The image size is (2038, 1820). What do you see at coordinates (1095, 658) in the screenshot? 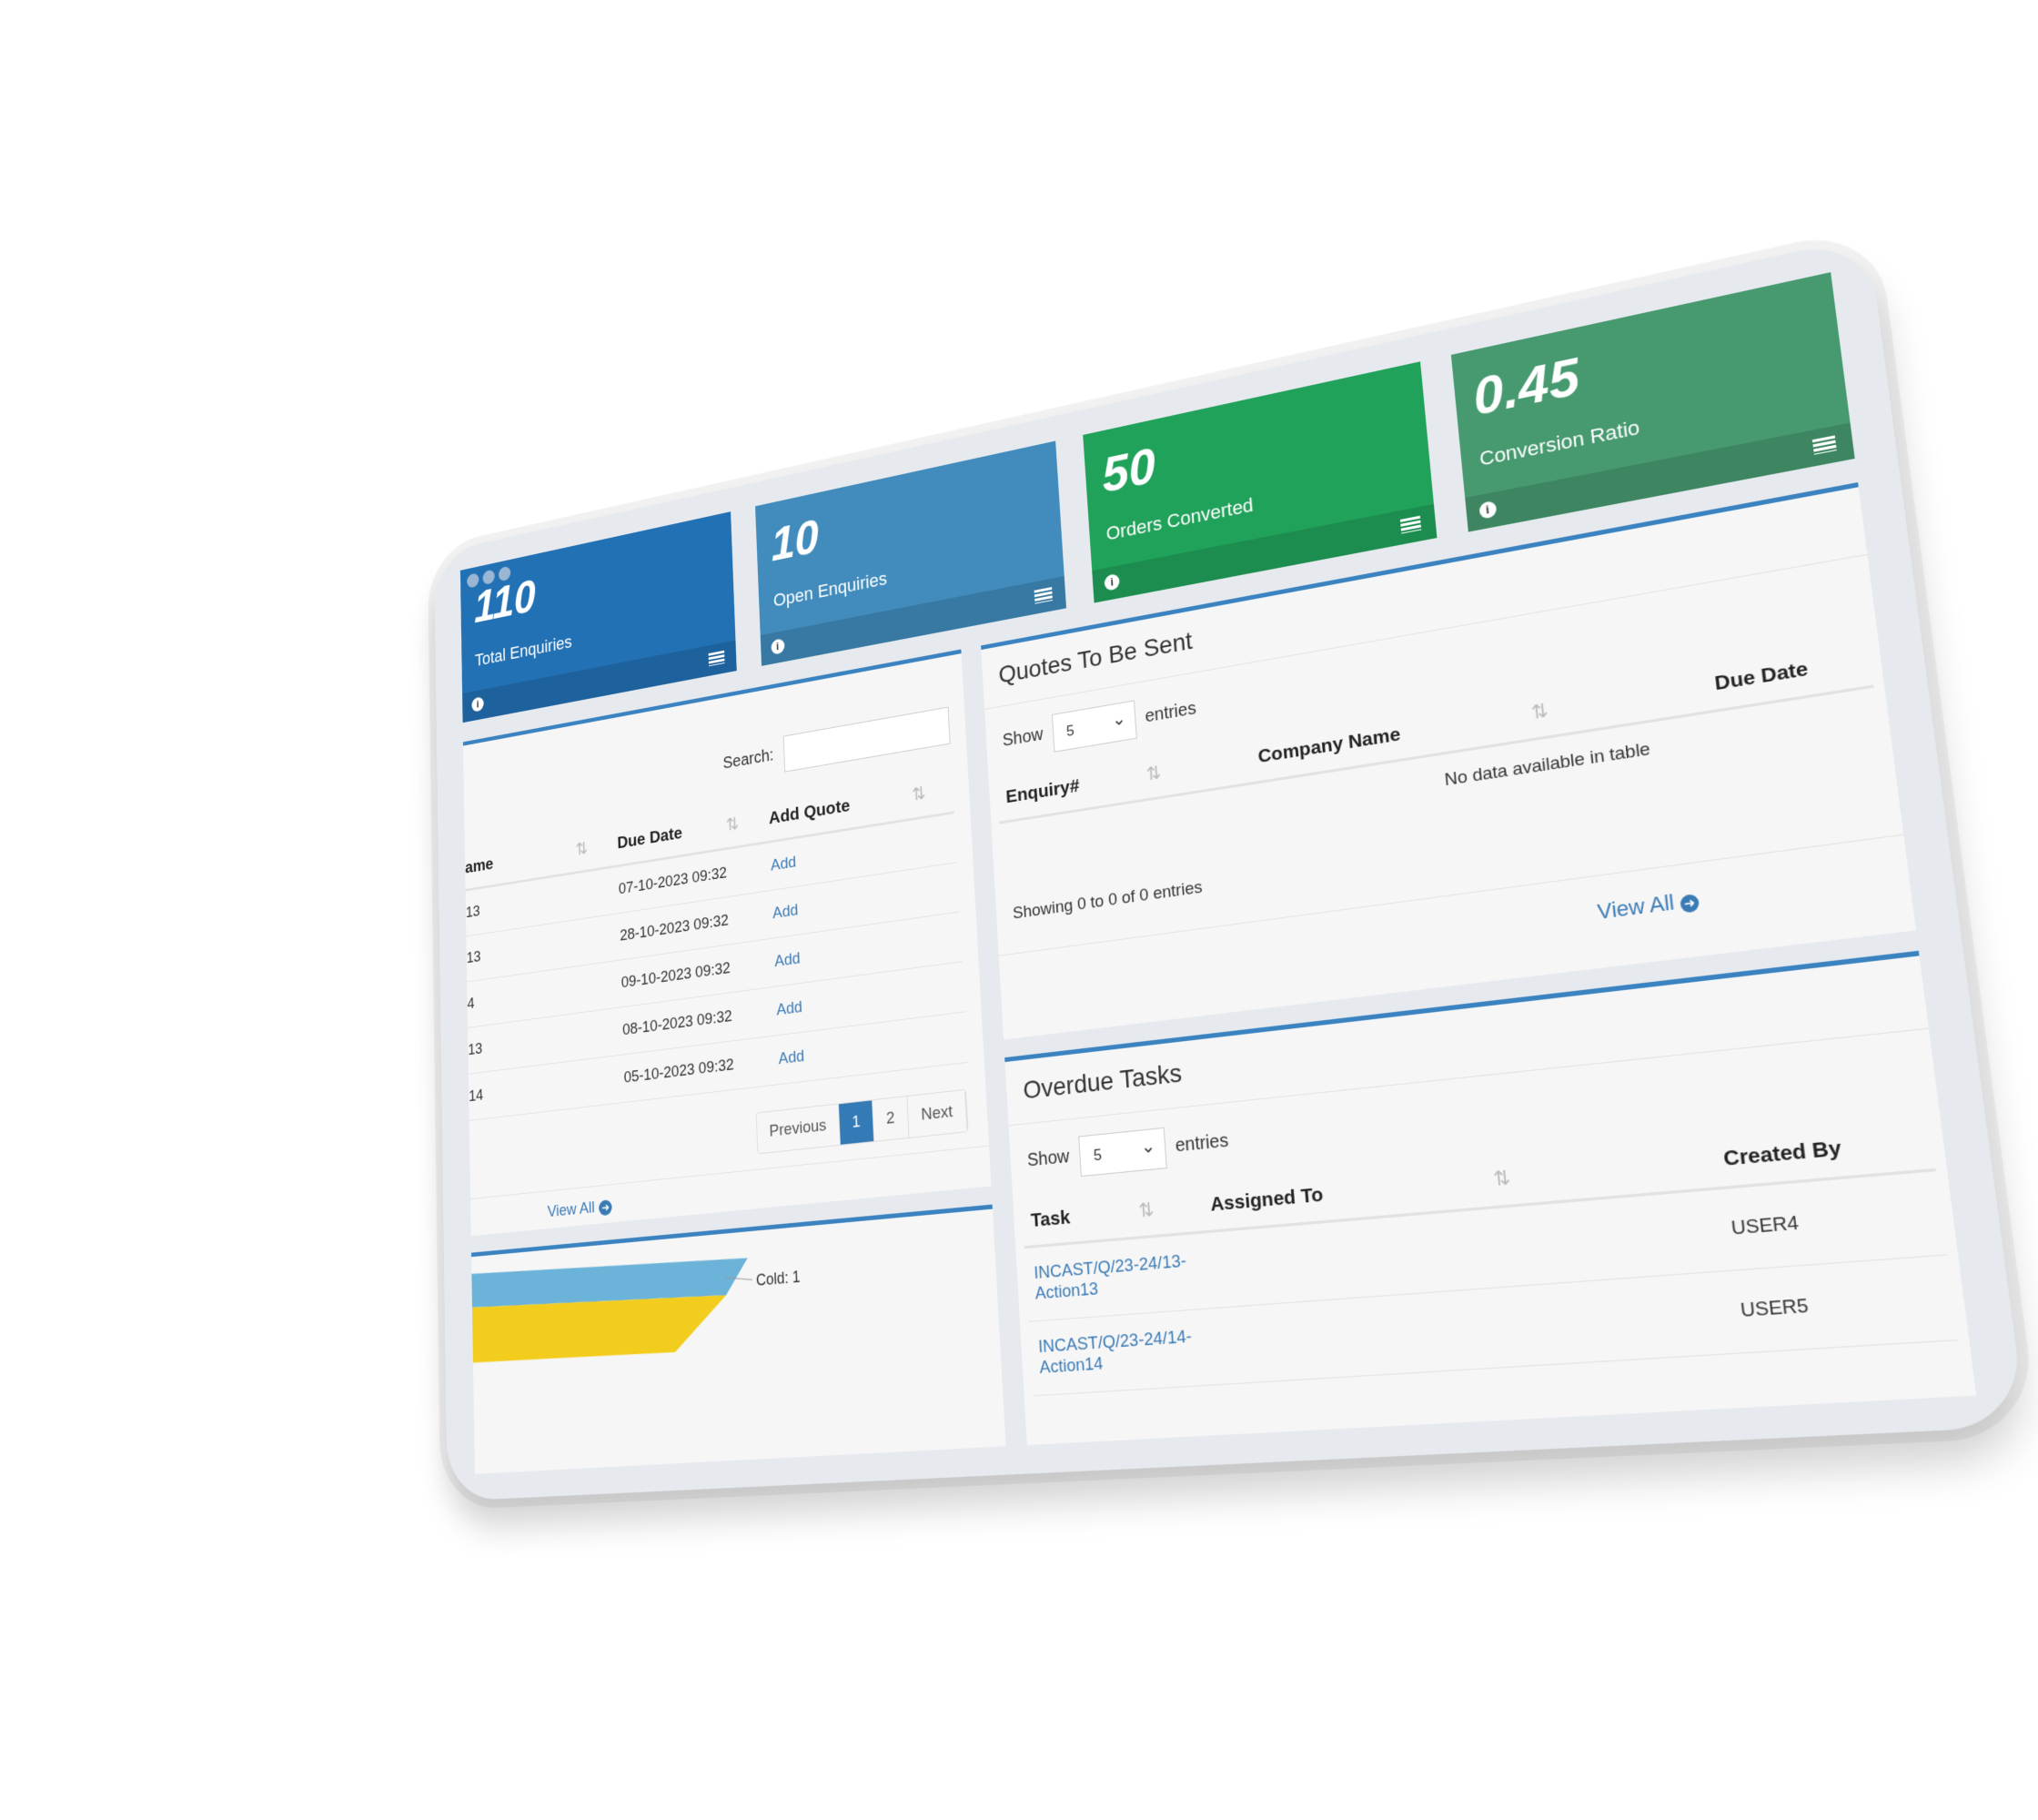
I see `quotes-title: Quotes To Be Sent` at bounding box center [1095, 658].